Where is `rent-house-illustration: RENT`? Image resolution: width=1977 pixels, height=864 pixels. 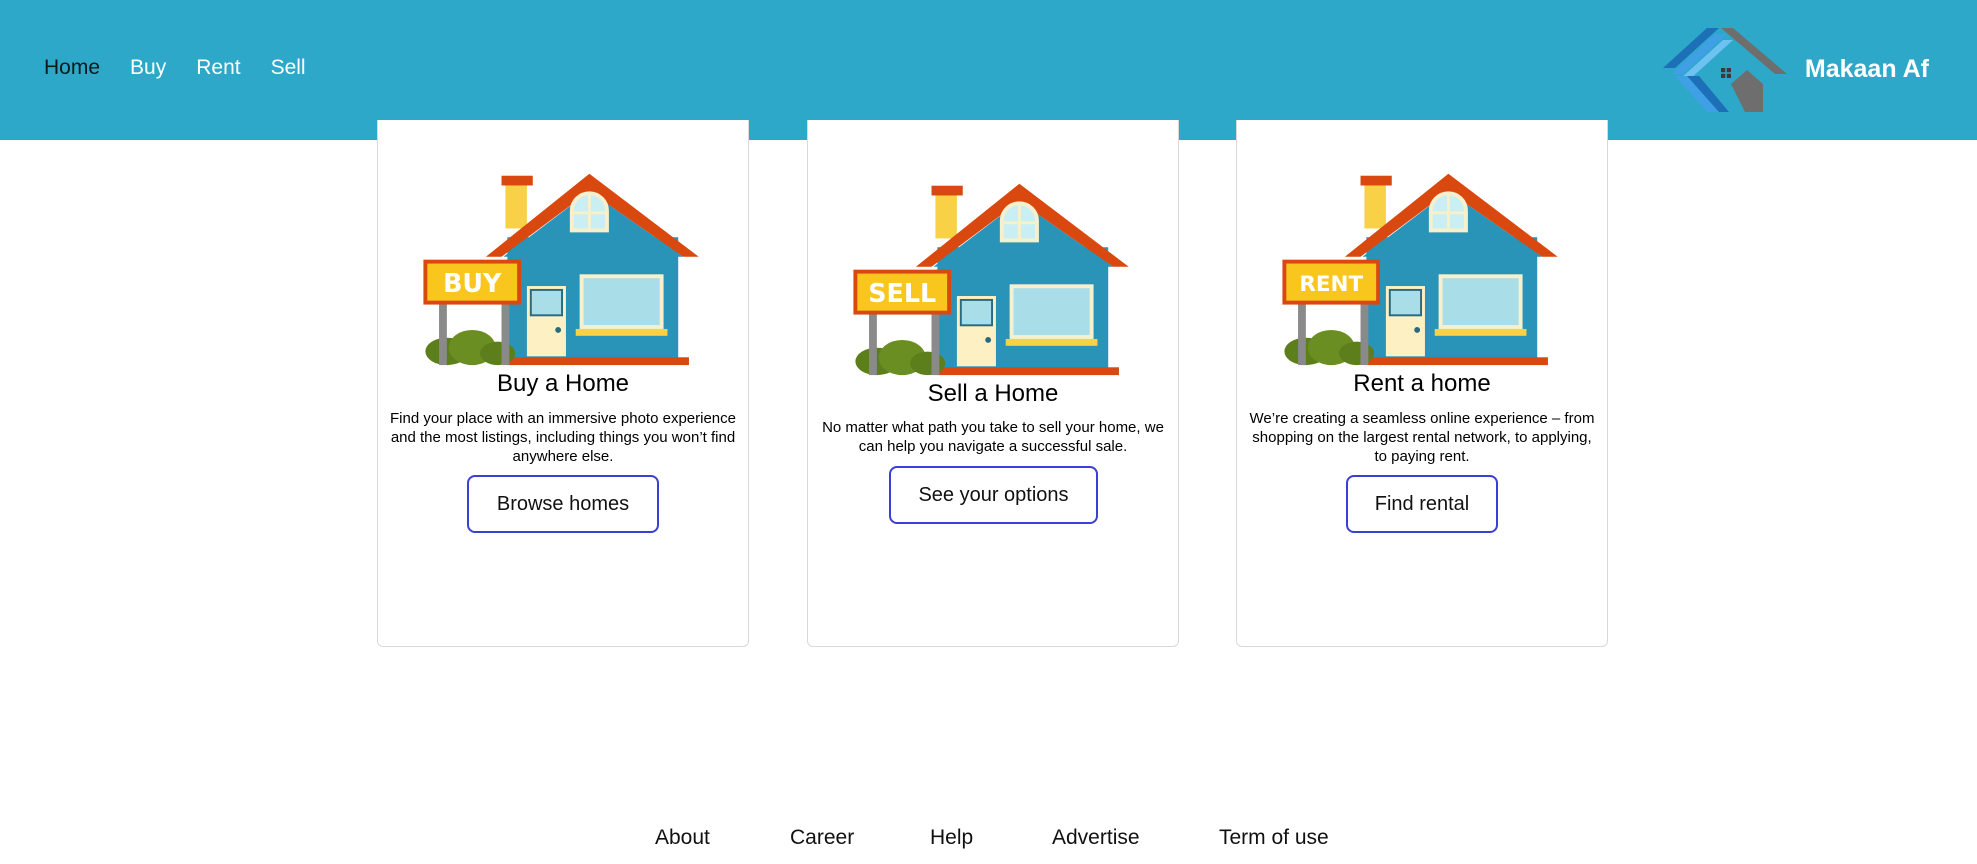
rent-house-illustration: RENT is located at coordinates (1421, 269).